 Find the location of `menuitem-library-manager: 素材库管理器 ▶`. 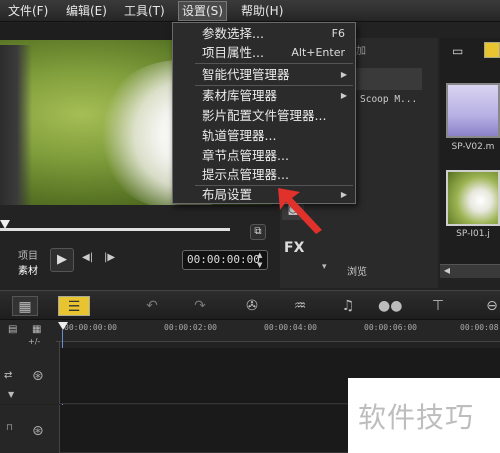

menuitem-library-manager: 素材库管理器 ▶ is located at coordinates (264, 95).